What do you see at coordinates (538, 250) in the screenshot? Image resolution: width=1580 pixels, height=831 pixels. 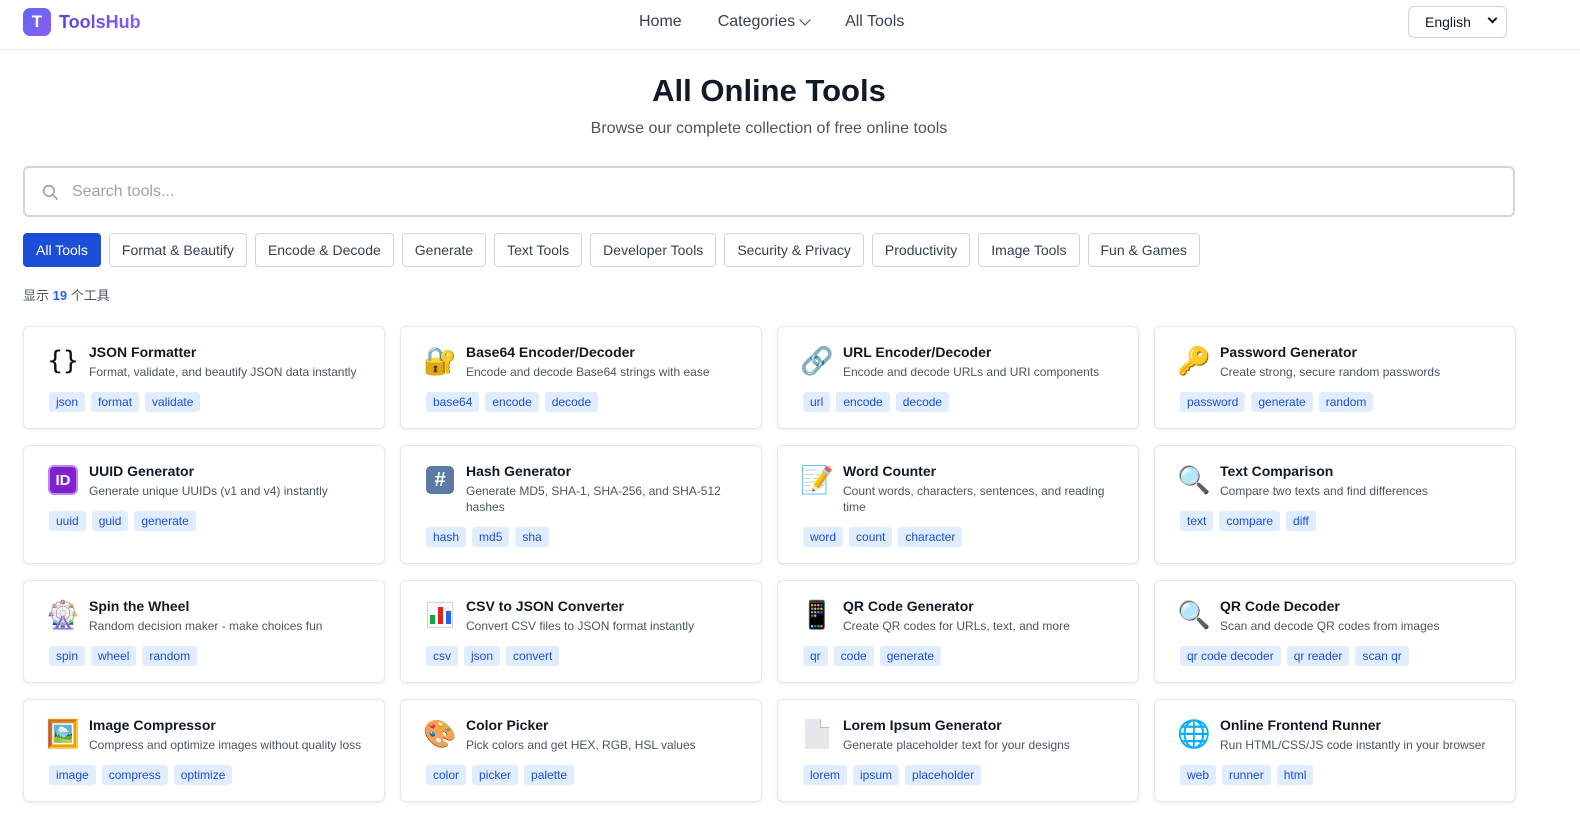 I see `filter-tab-text-tools: Text Tools` at bounding box center [538, 250].